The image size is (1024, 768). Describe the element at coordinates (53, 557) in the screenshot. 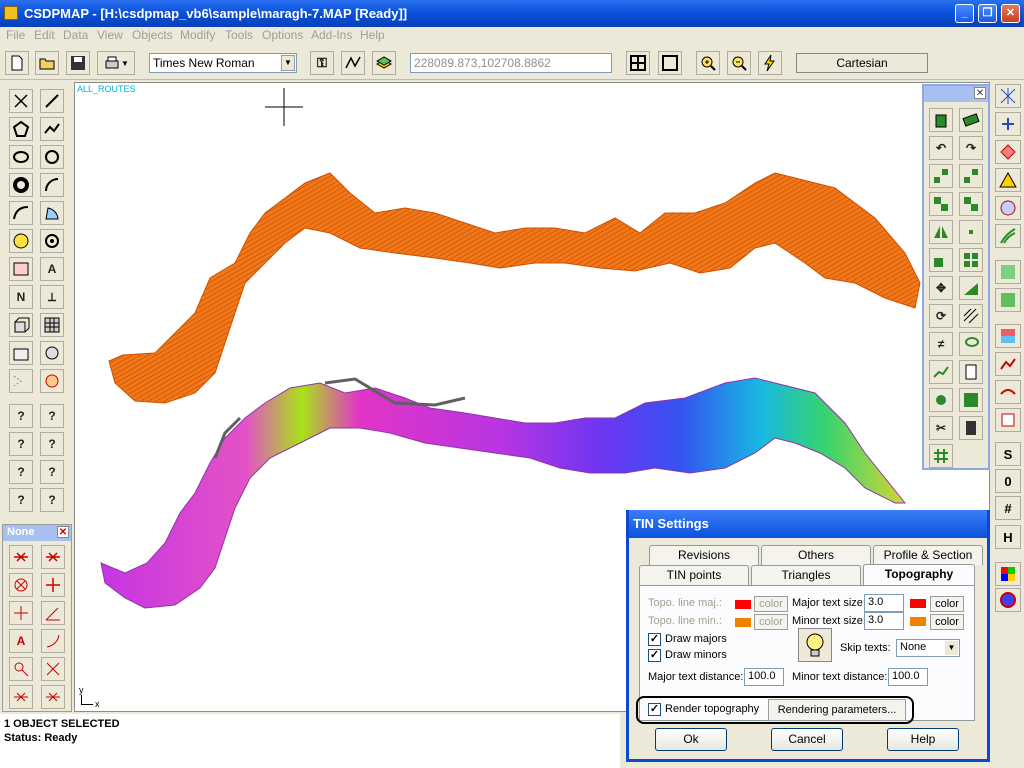

I see `snap-intersect-icon` at that location.